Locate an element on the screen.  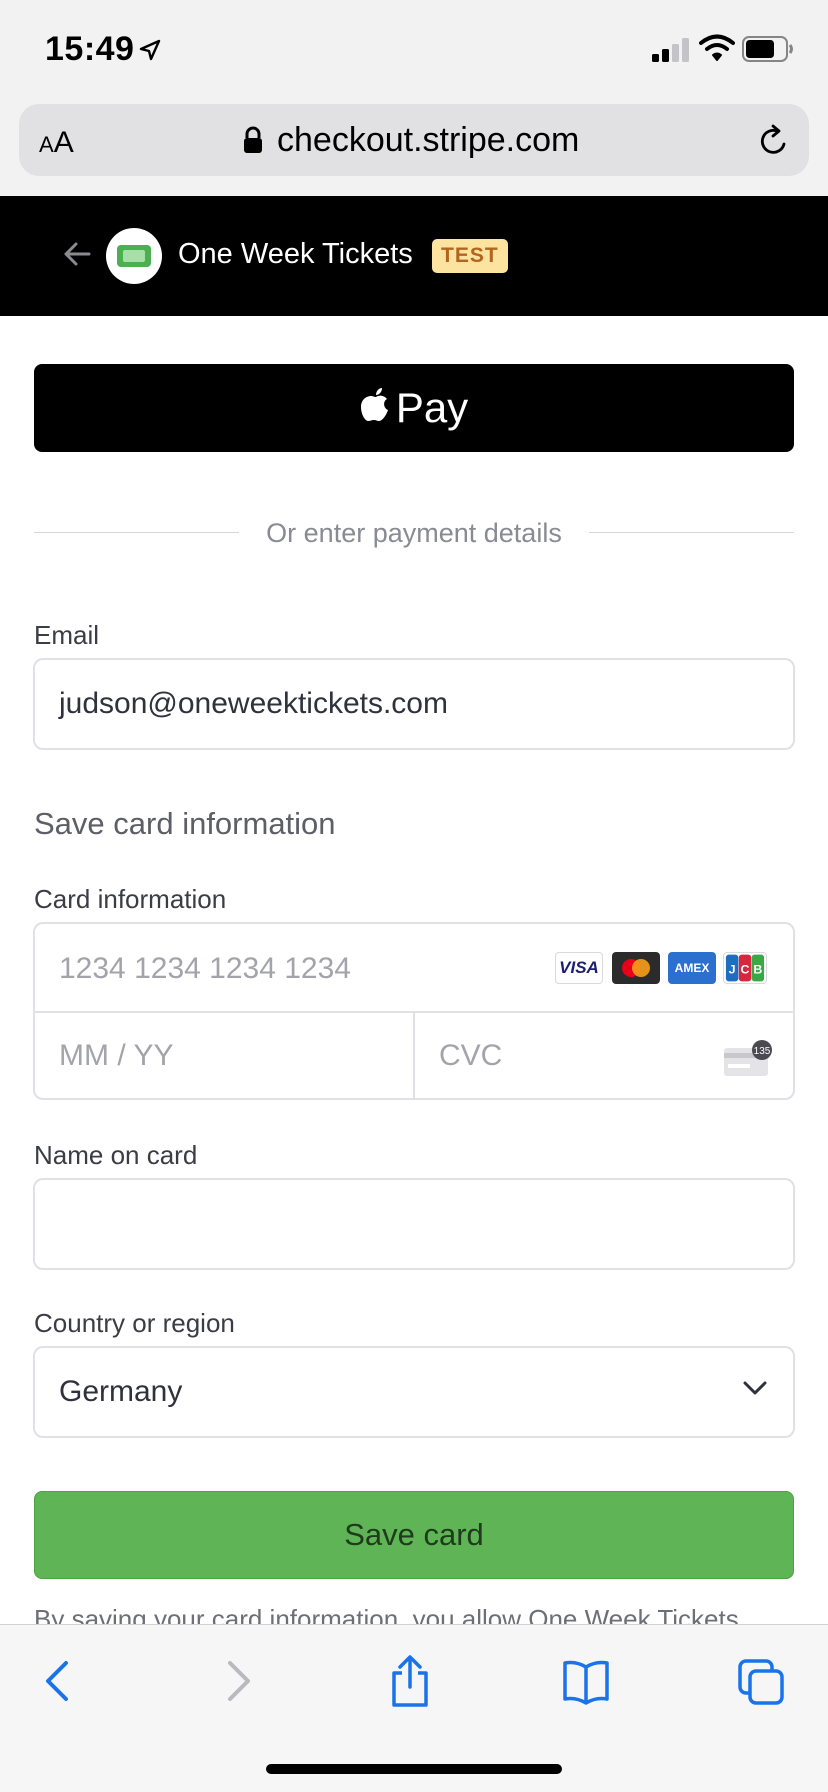
bookmarks-icon is located at coordinates (586, 1681).